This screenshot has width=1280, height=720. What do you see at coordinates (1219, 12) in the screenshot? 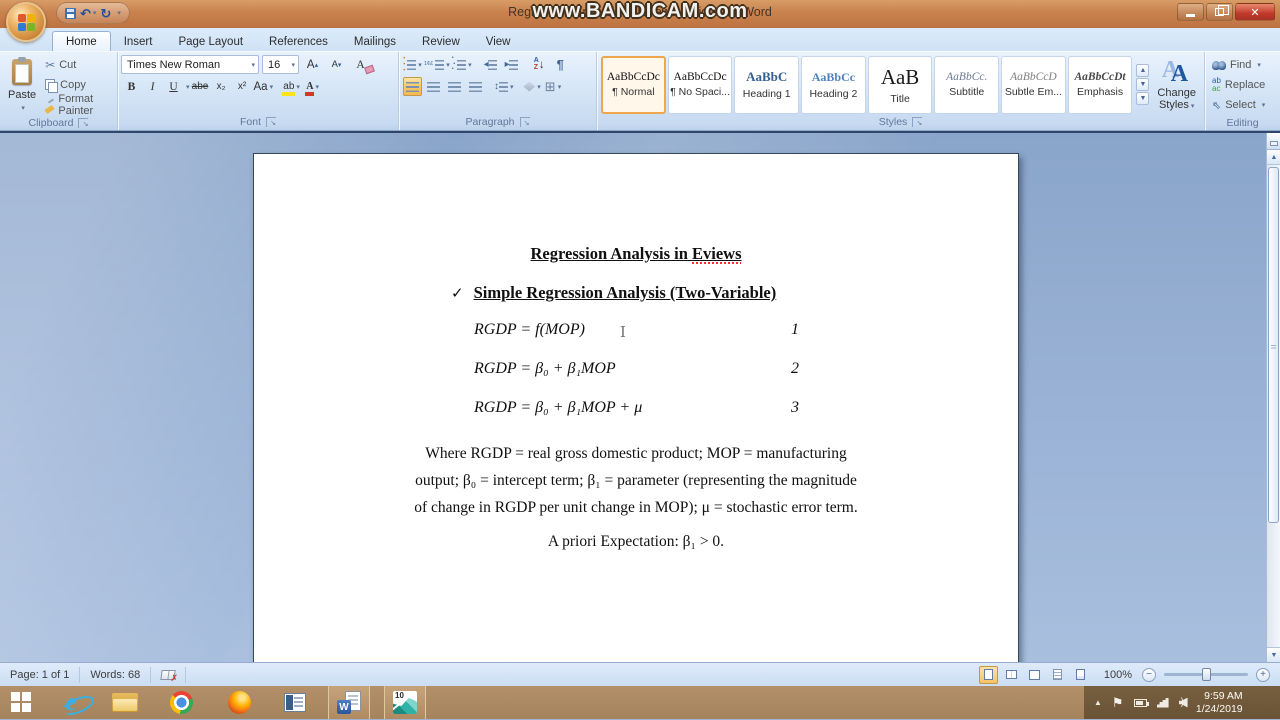
I see `restore-button` at bounding box center [1219, 12].